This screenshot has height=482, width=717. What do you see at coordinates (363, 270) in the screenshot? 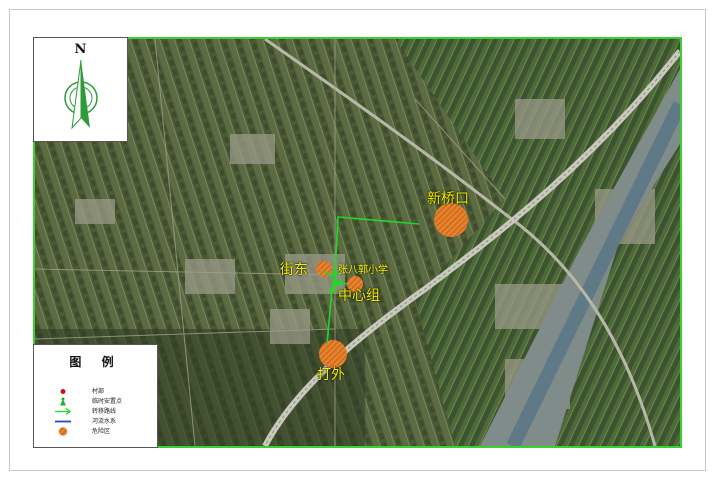
I see `label-school: 张八郭小学` at bounding box center [363, 270].